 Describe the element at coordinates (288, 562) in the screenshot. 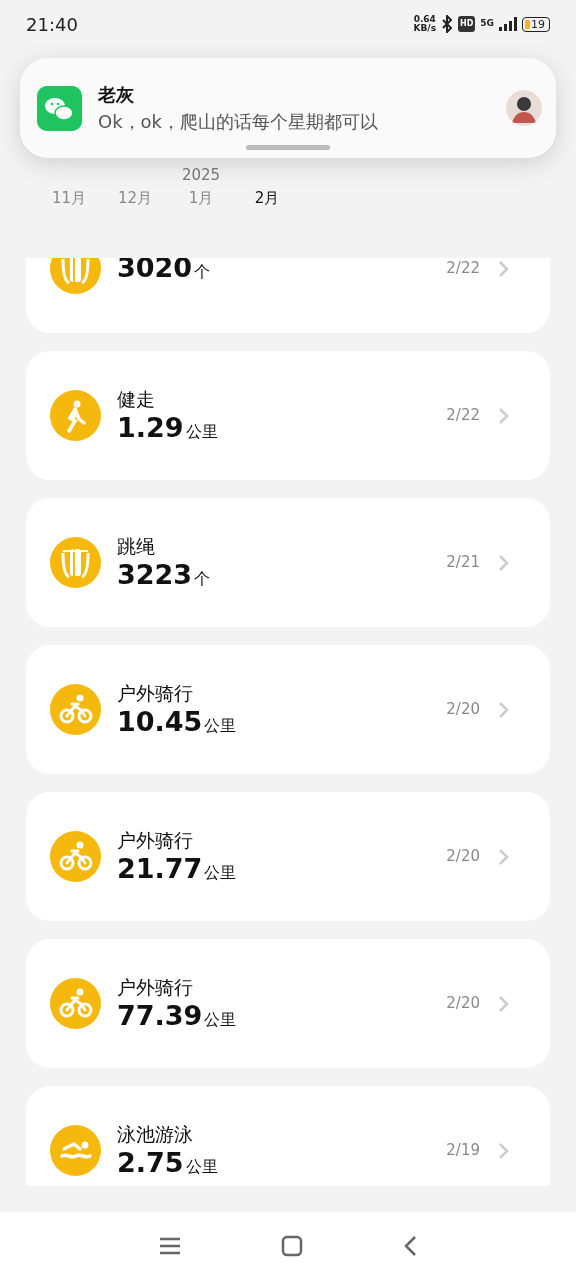

I see `activity-card: 跳绳 3223 个 2/21` at that location.